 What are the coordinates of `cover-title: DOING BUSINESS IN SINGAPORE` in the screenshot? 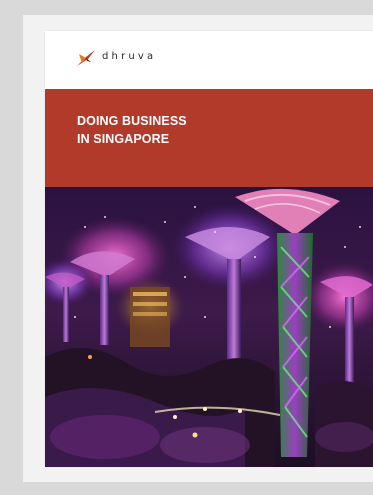 It's located at (132, 130).